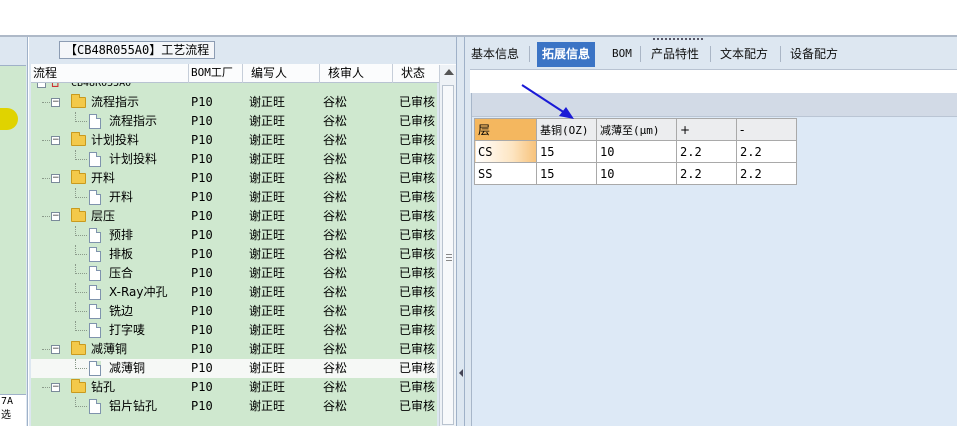 This screenshot has width=957, height=426. What do you see at coordinates (566, 54) in the screenshot?
I see `tab-extended-info: 拓展信息` at bounding box center [566, 54].